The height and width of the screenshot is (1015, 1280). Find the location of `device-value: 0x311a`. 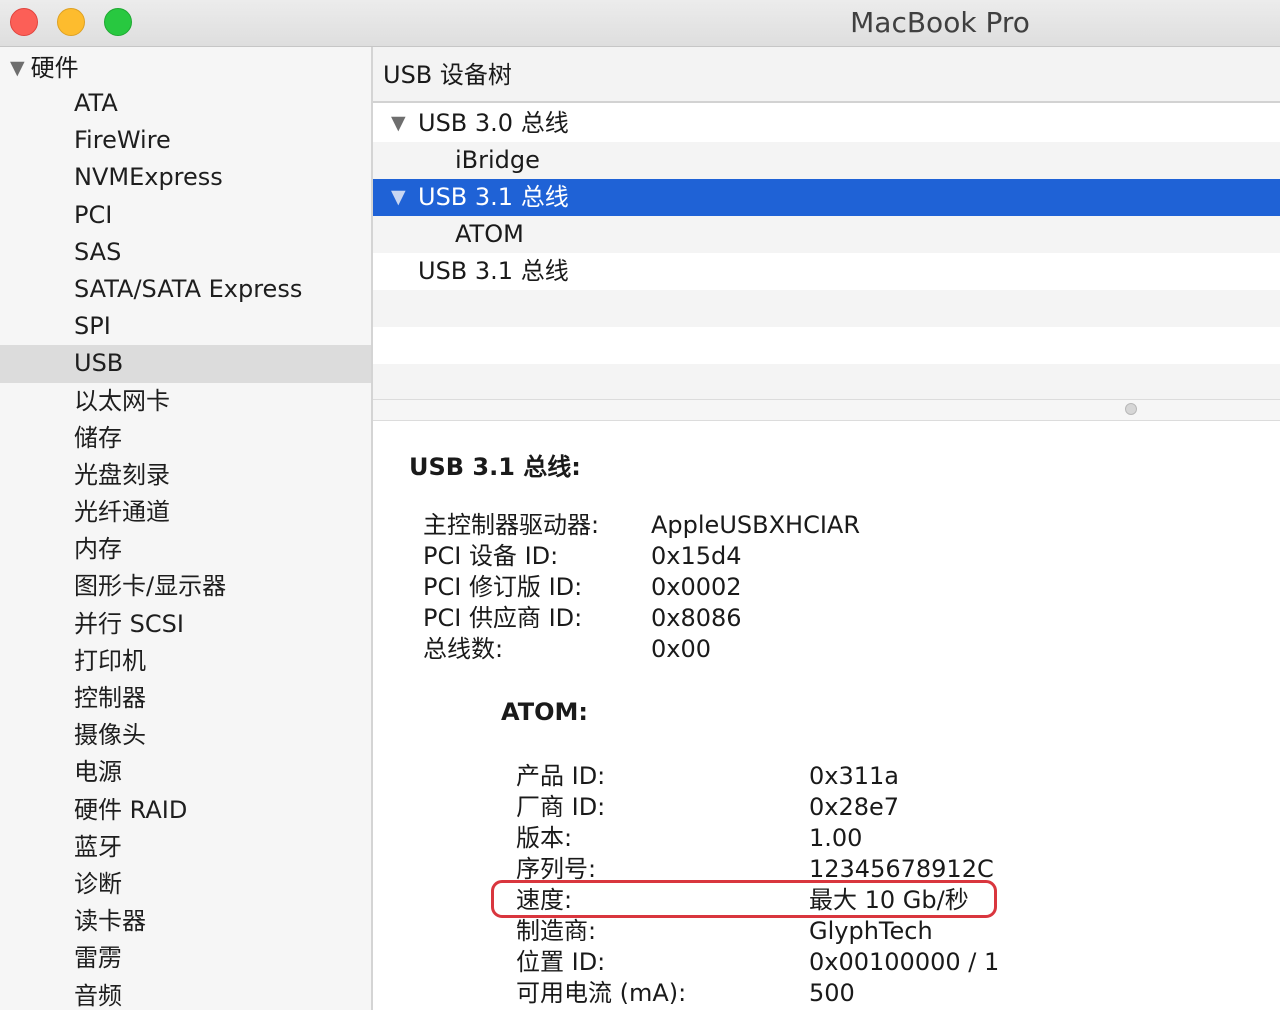

device-value: 0x311a is located at coordinates (854, 776).